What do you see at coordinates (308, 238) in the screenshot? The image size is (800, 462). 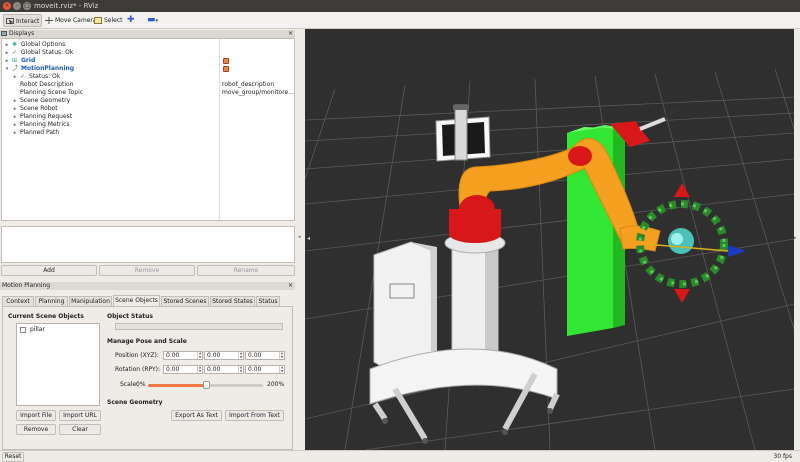 I see `viewport-left-arrow-icon: ◂` at bounding box center [308, 238].